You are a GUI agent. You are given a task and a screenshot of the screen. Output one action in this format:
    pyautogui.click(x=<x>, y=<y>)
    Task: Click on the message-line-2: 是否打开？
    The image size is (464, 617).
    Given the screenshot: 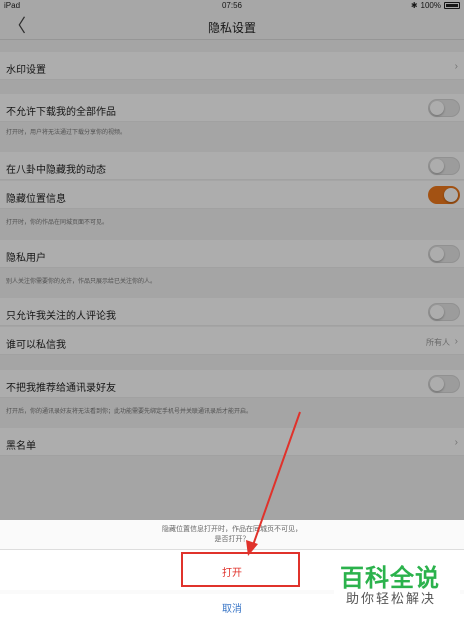 What is the action you would take?
    pyautogui.click(x=232, y=539)
    